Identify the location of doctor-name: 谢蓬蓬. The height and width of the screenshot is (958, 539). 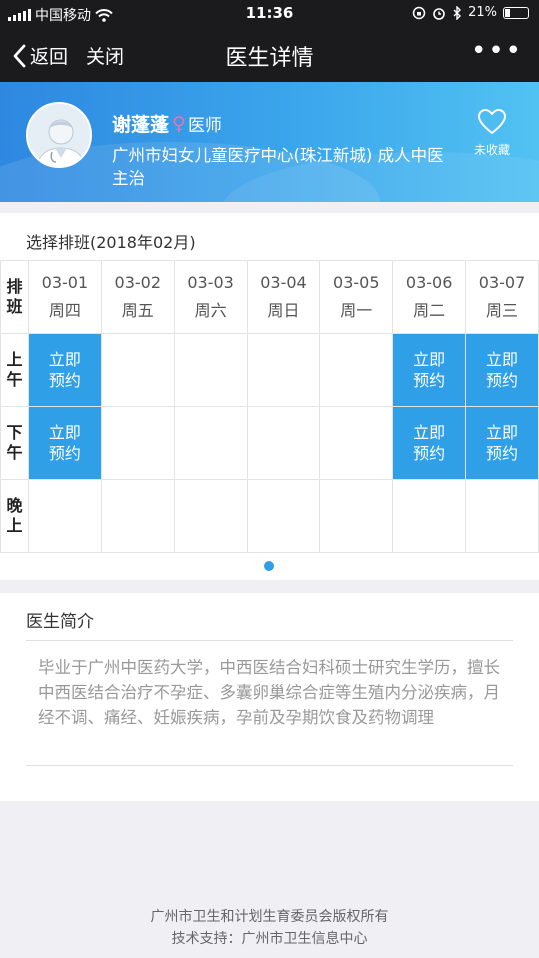
(141, 125).